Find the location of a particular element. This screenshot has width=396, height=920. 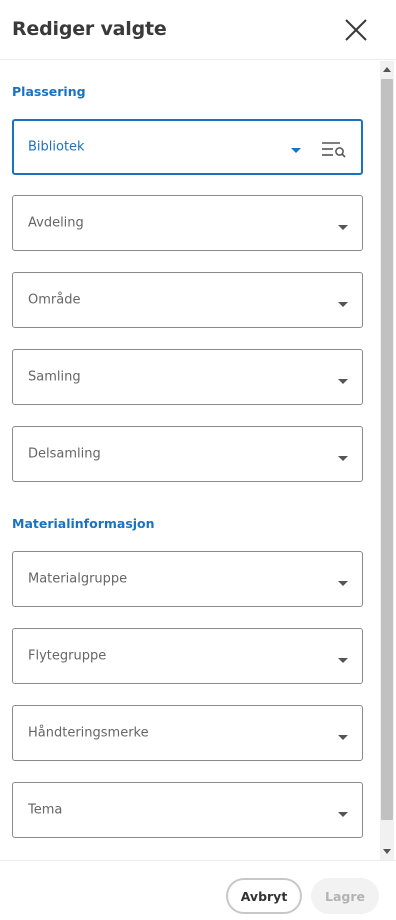

close-button is located at coordinates (356, 30).